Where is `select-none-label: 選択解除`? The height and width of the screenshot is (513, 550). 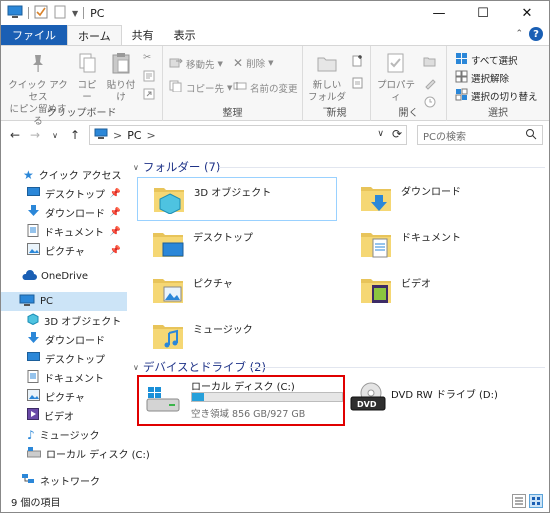 select-none-label: 選択解除 is located at coordinates (490, 79).